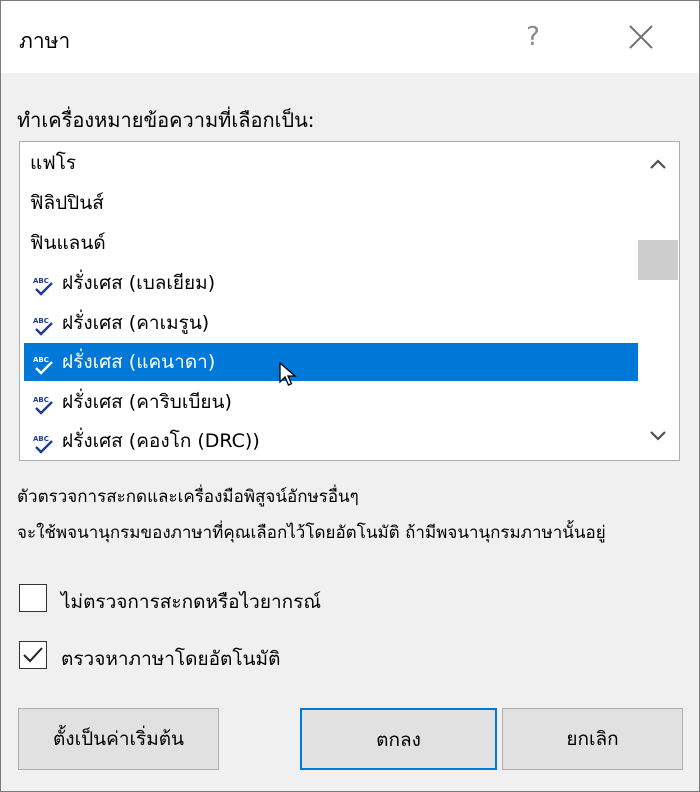 Image resolution: width=700 pixels, height=792 pixels. I want to click on no-proofing-checkbox, so click(33, 598).